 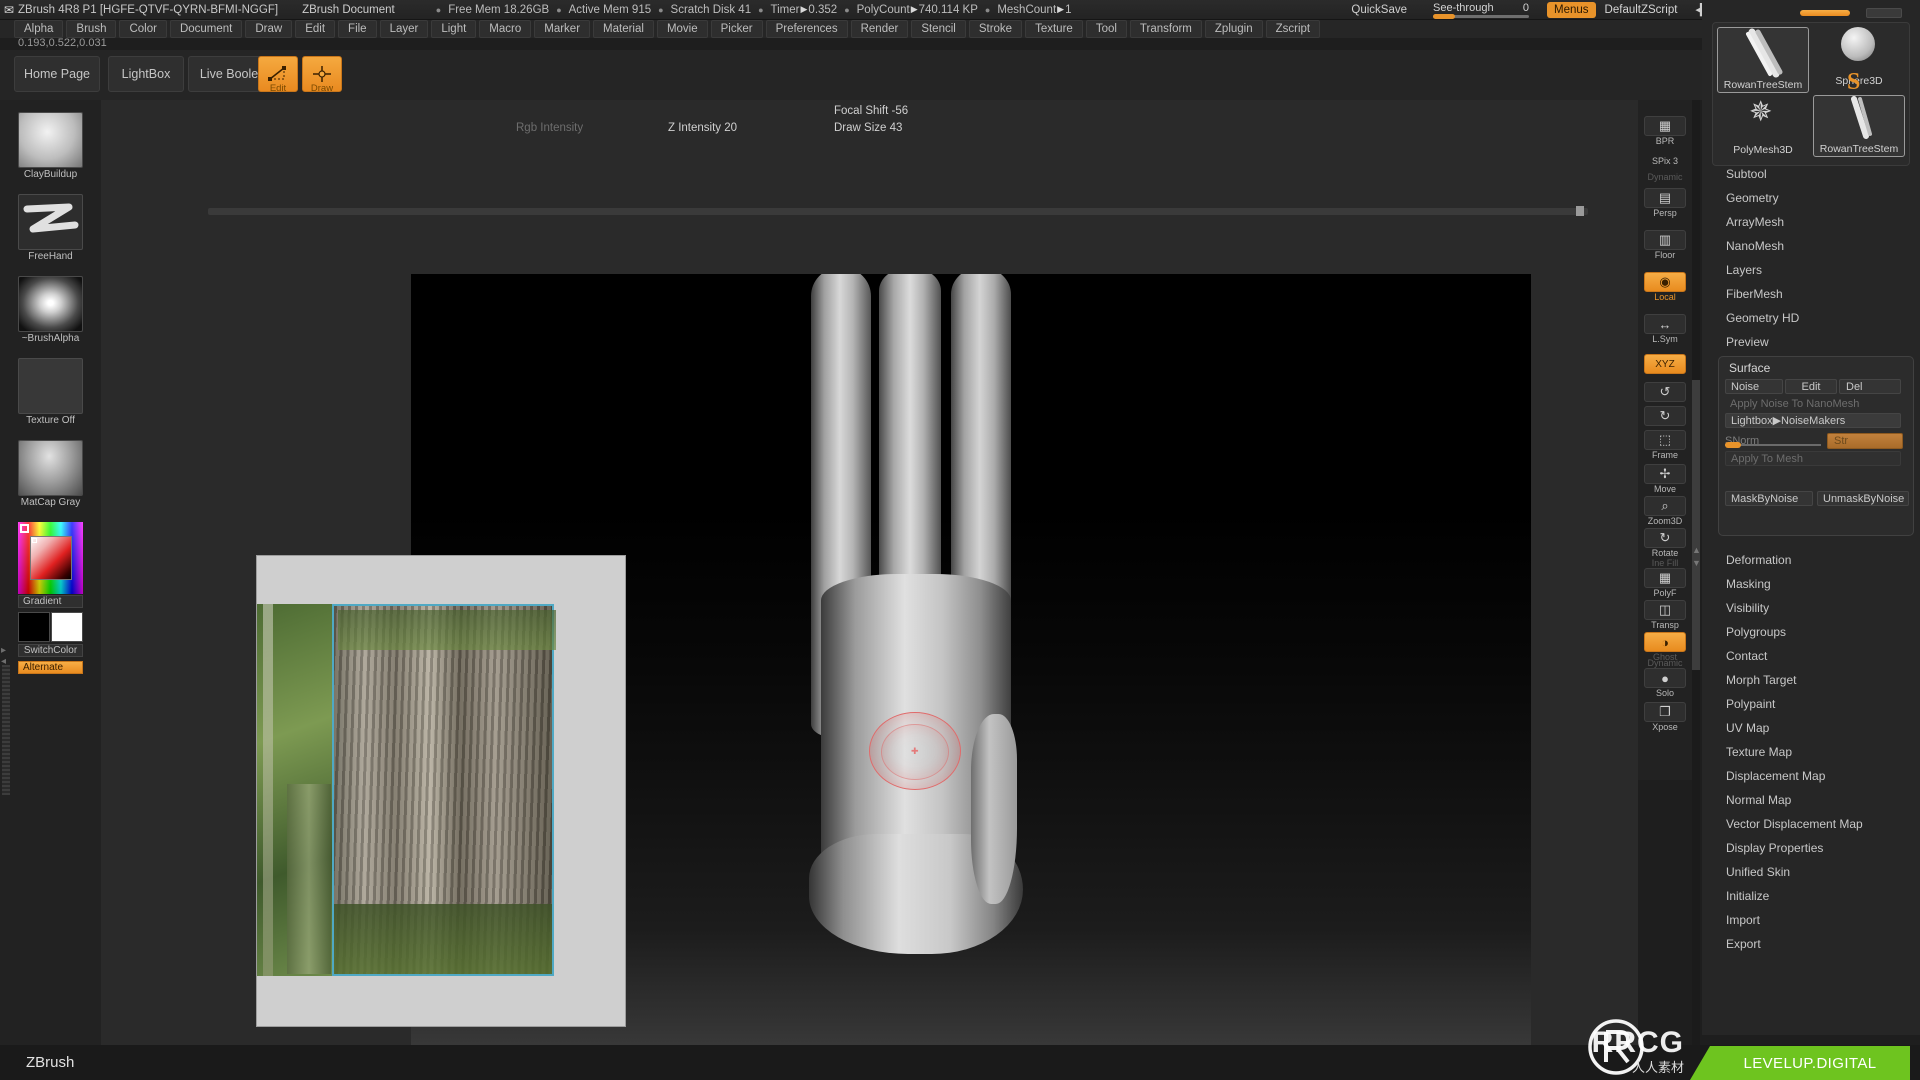 I want to click on lightbox-noisemakers-button: Lightbox▶NoiseMakers, so click(x=1813, y=420).